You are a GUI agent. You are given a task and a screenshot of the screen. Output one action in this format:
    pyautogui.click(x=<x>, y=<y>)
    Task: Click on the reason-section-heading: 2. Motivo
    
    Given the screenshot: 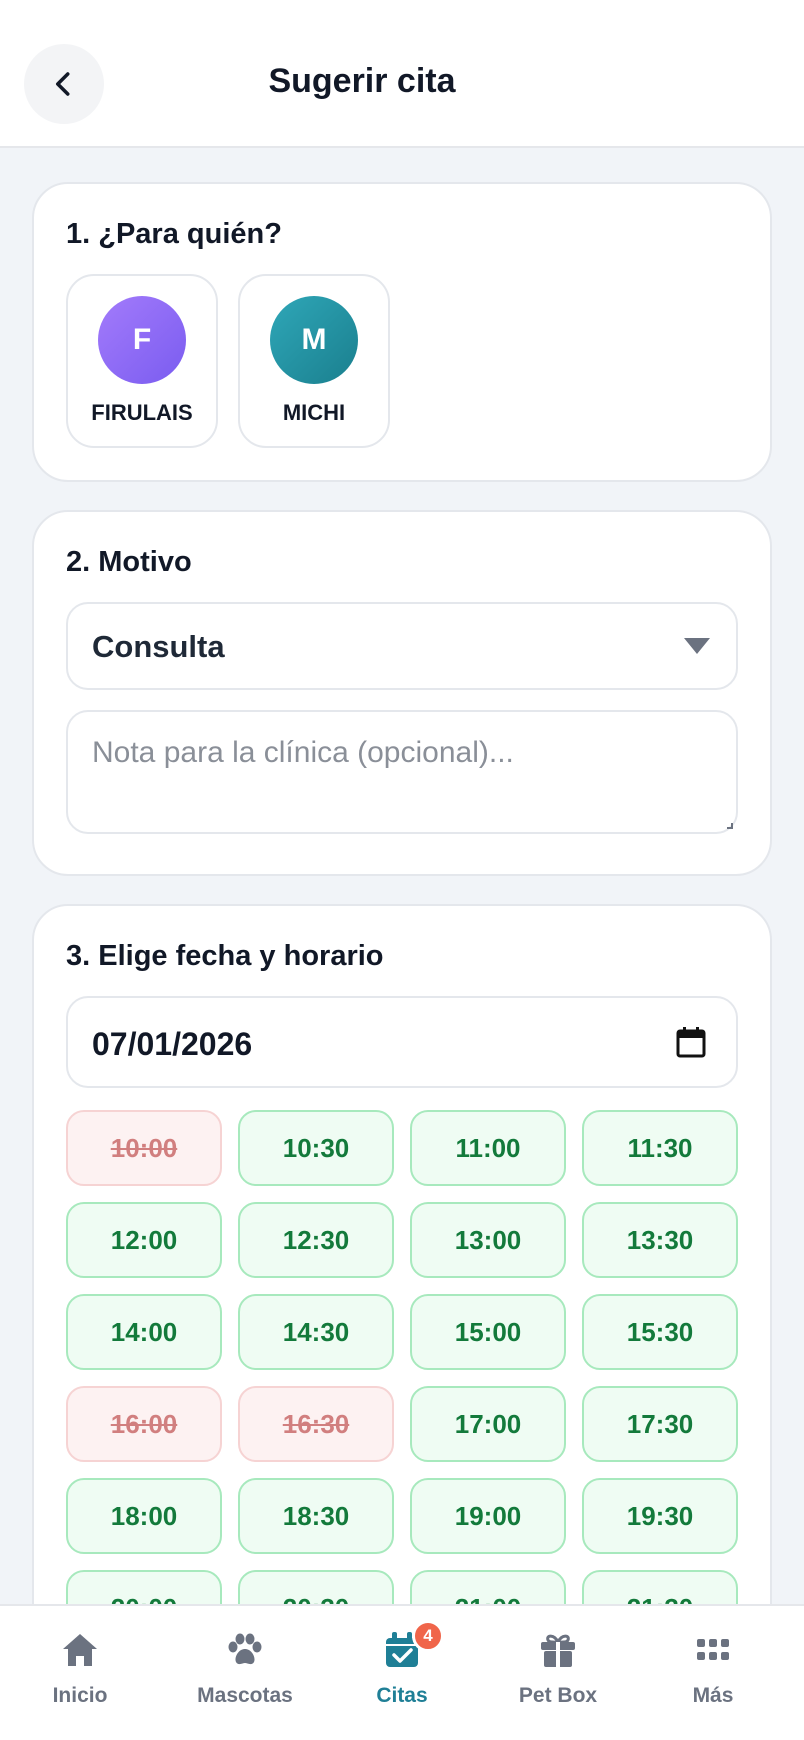 What is the action you would take?
    pyautogui.click(x=129, y=562)
    